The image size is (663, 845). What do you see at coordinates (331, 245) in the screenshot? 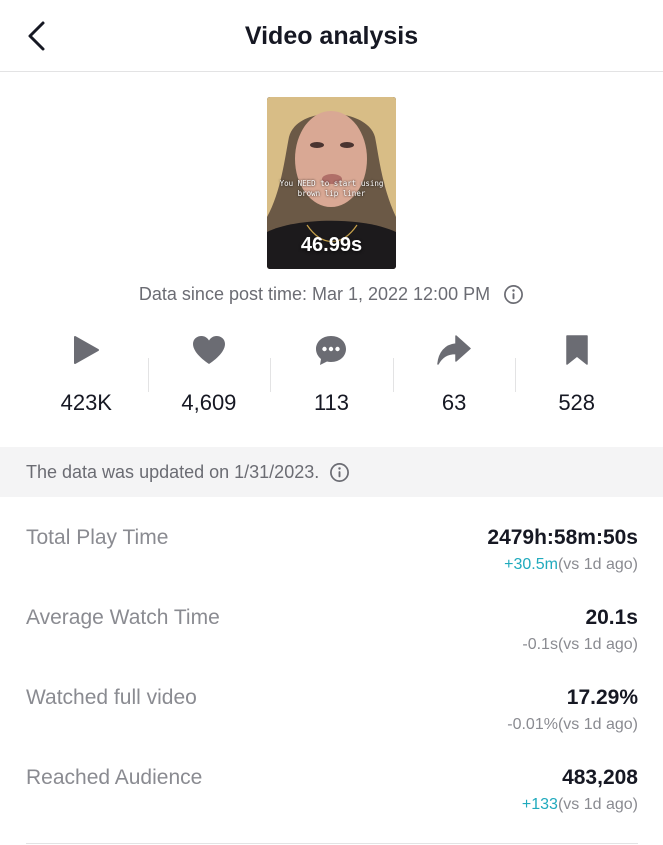
I see `video-duration: 46.99s` at bounding box center [331, 245].